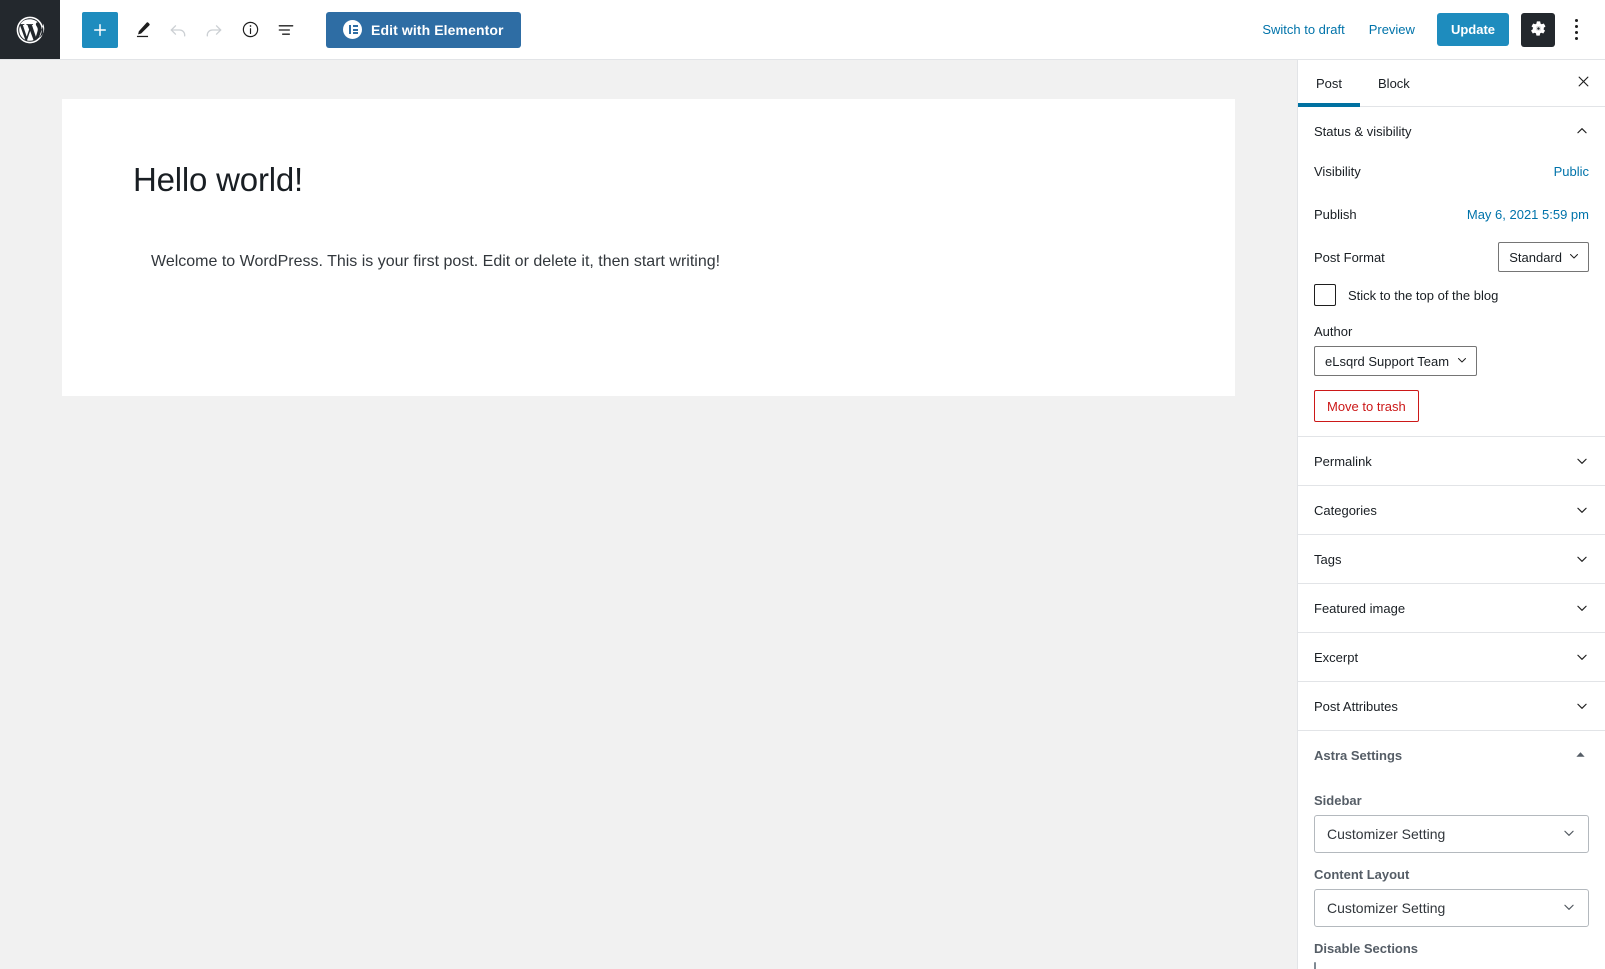 This screenshot has width=1605, height=969. What do you see at coordinates (1451, 214) in the screenshot?
I see `publish-row: Publish May 6, 2021 5:59 pm` at bounding box center [1451, 214].